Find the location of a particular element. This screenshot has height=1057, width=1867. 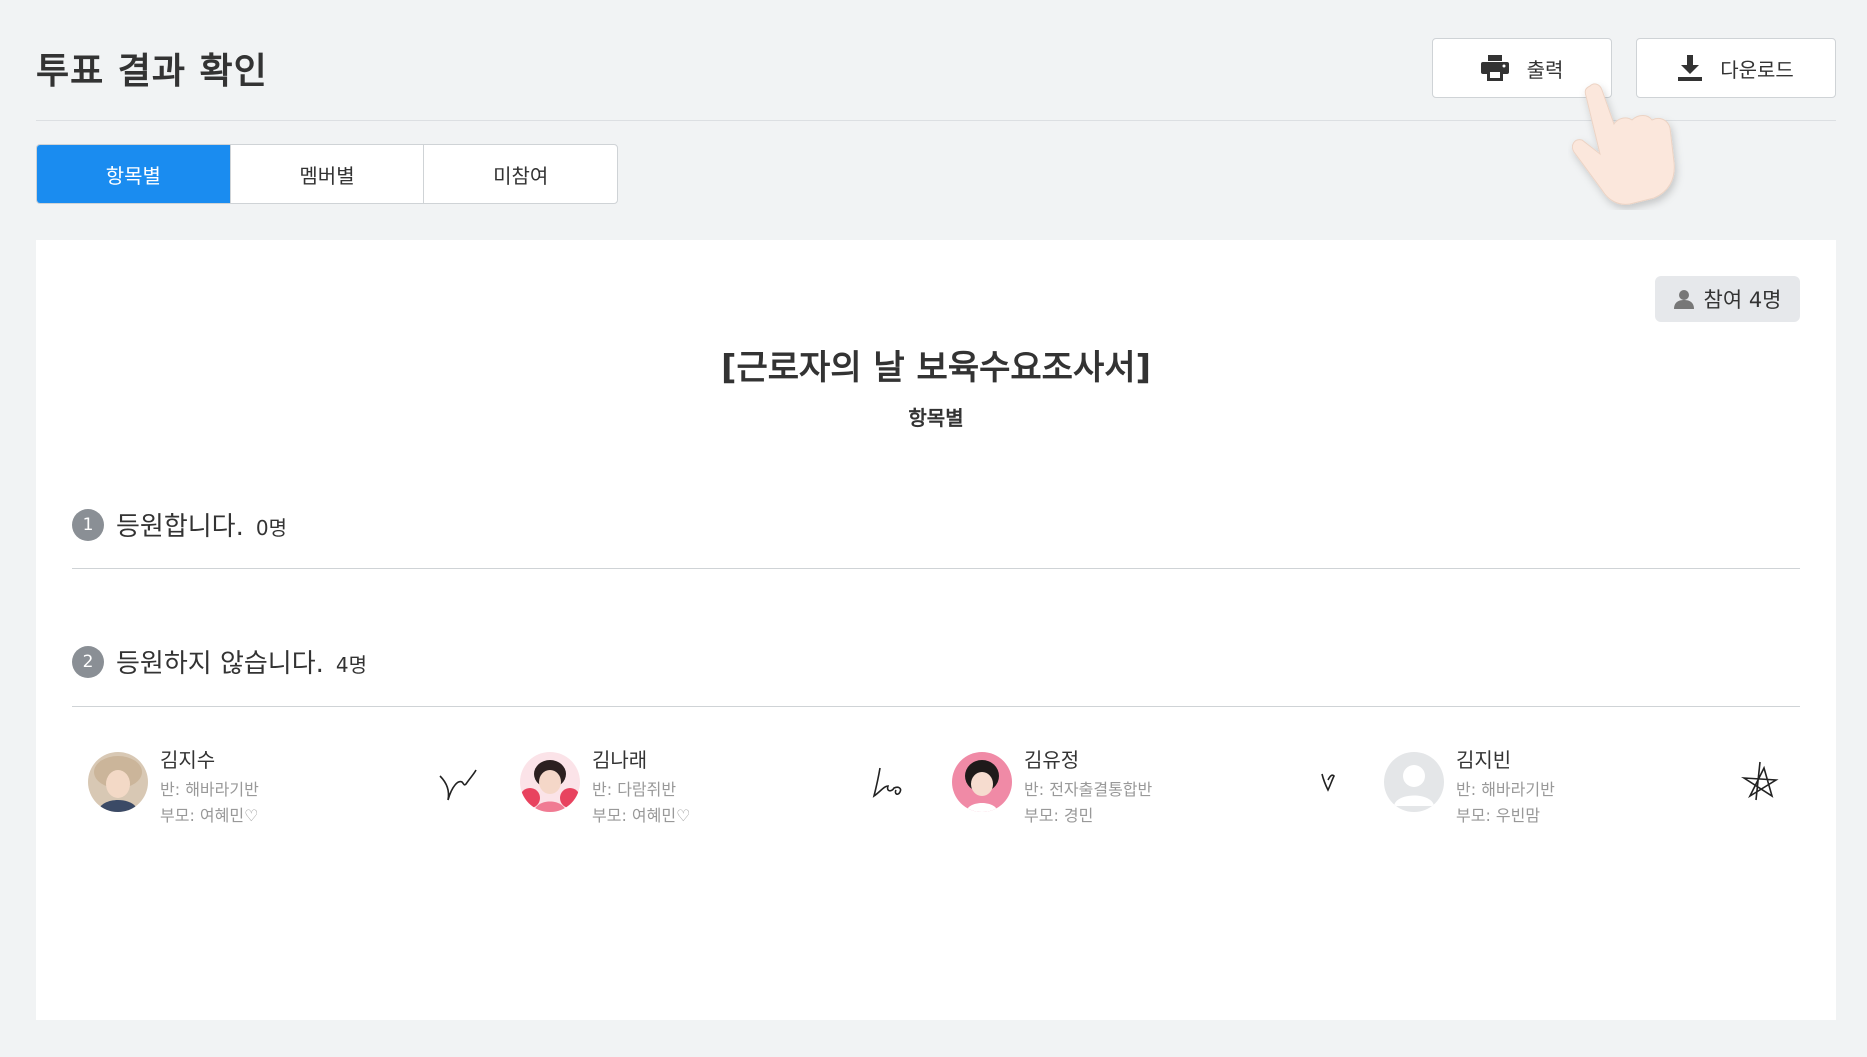

member-entry: 김지수 반: 해바라기반 부모: 여혜민♡ is located at coordinates (288, 785).